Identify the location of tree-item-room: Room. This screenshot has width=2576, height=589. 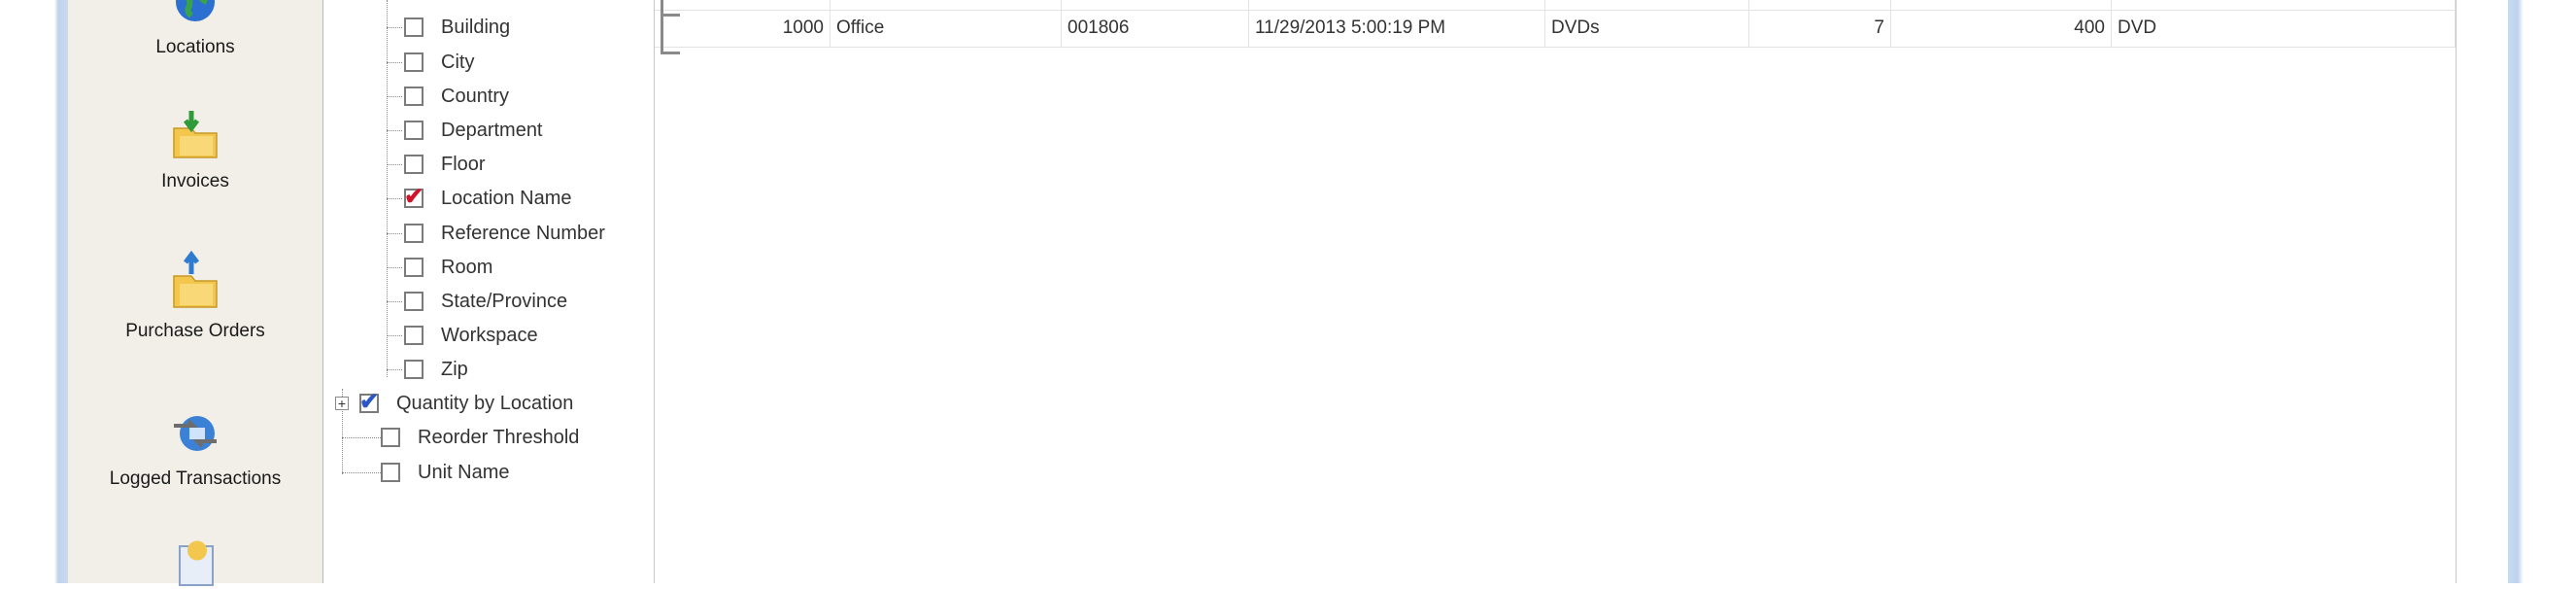
(448, 267).